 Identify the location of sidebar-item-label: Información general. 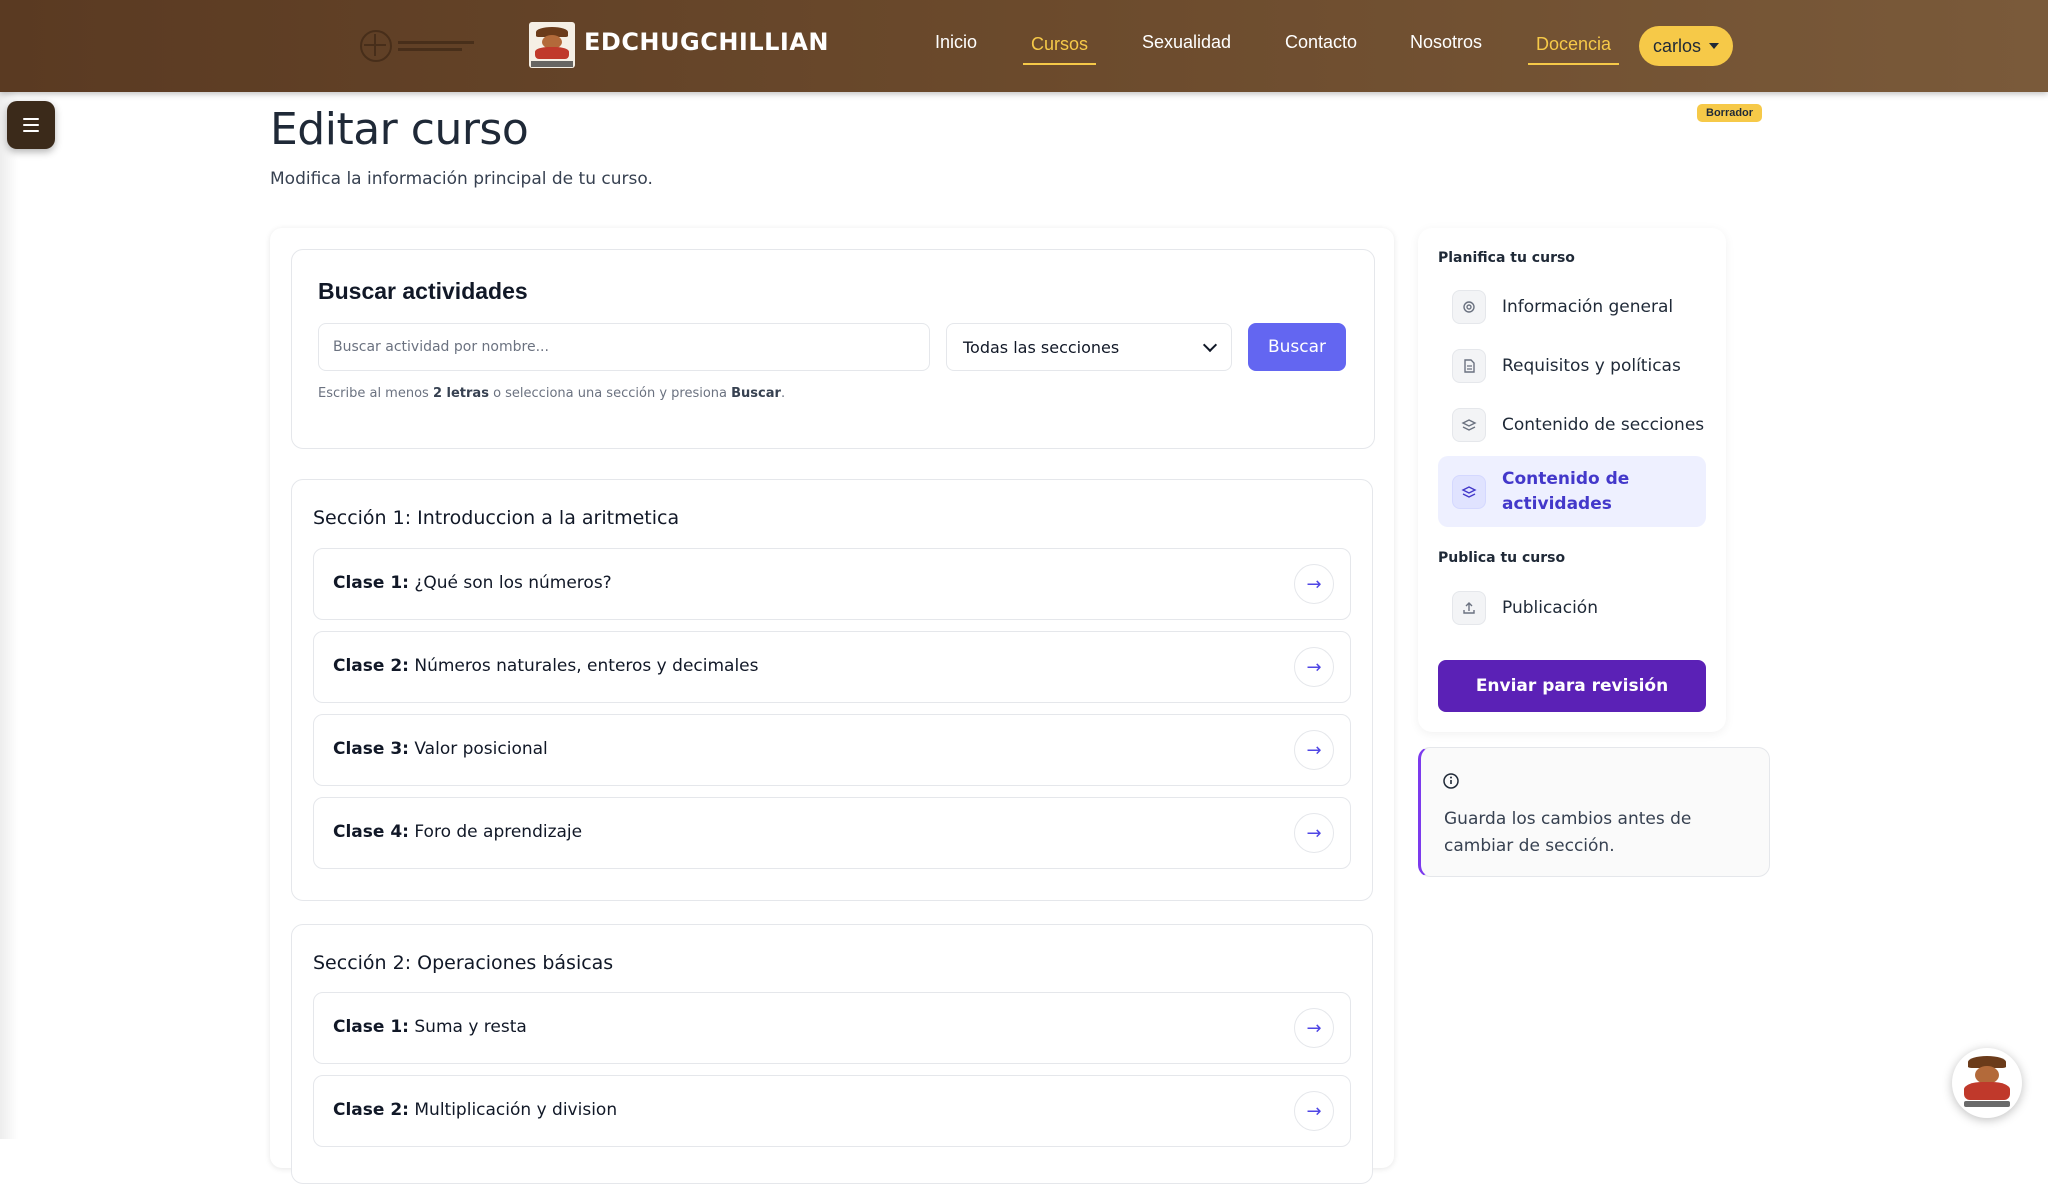
(1588, 306).